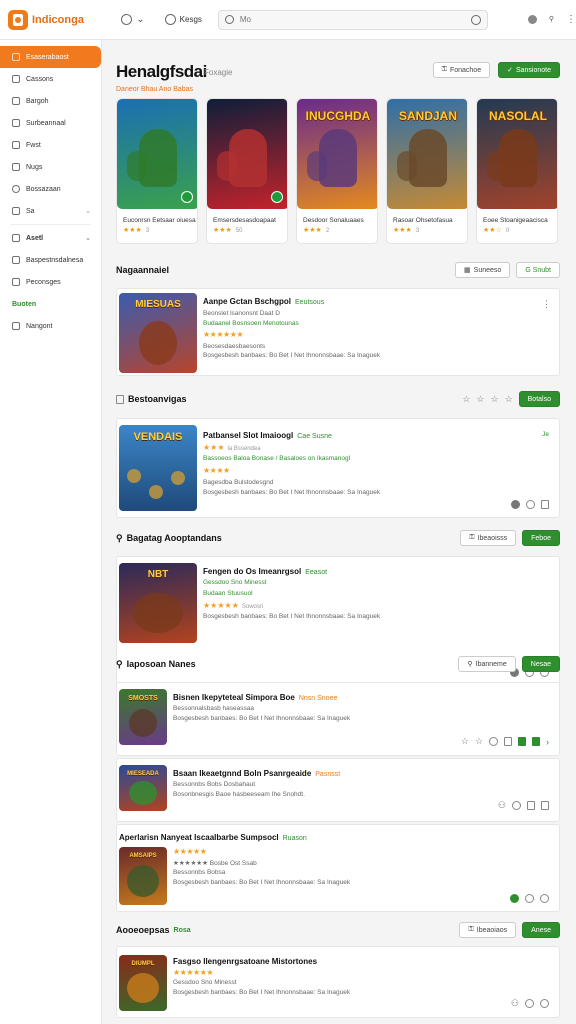 Image resolution: width=576 pixels, height=1024 pixels. Describe the element at coordinates (517, 171) in the screenshot. I see `featured-game-card: NASOLAL Eoee Stoanigeaacisca ★★☆ 0` at that location.